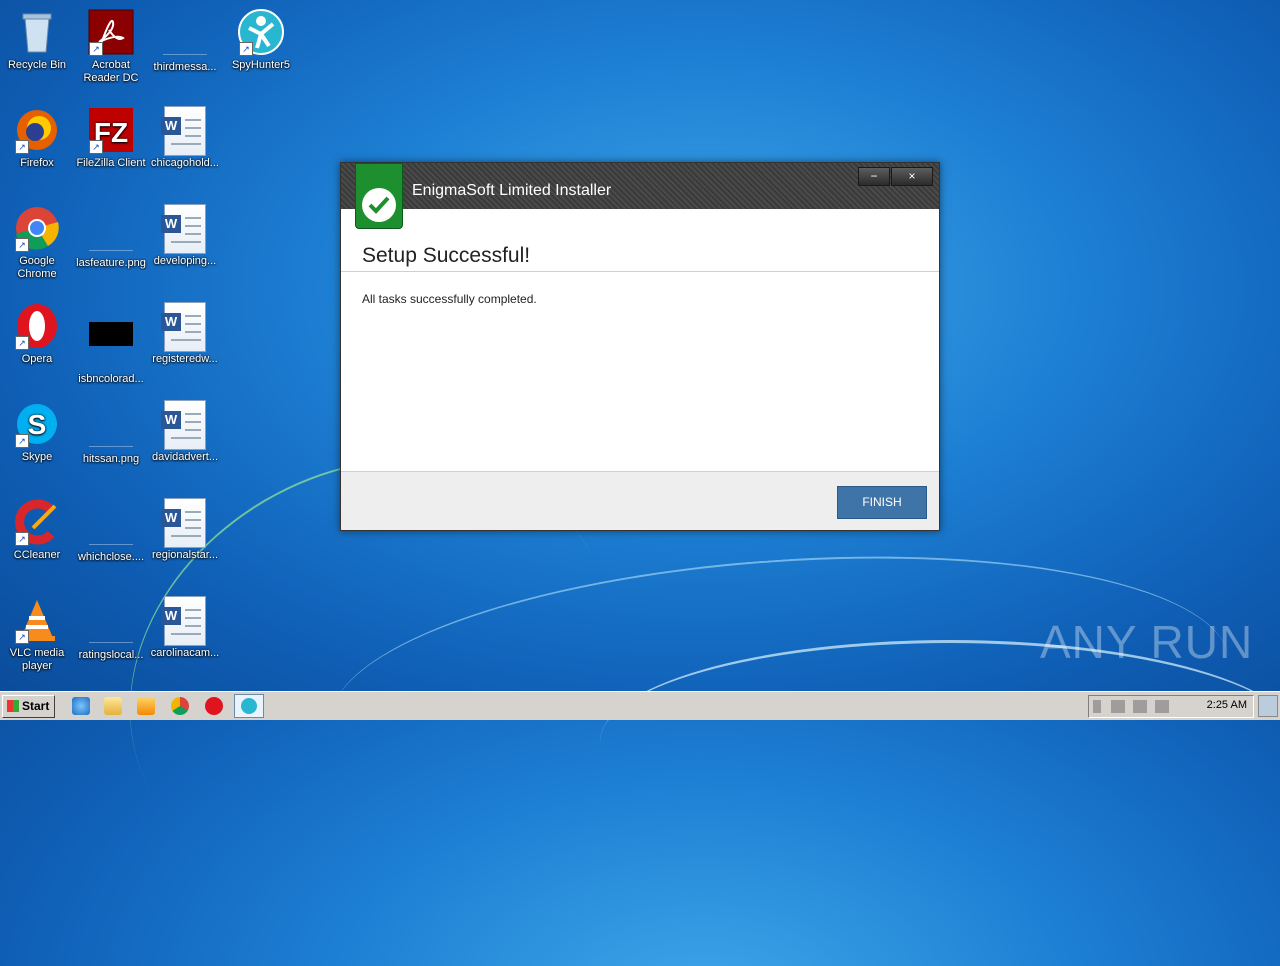  Describe the element at coordinates (1227, 705) in the screenshot. I see `clock: 2:25 AM` at that location.